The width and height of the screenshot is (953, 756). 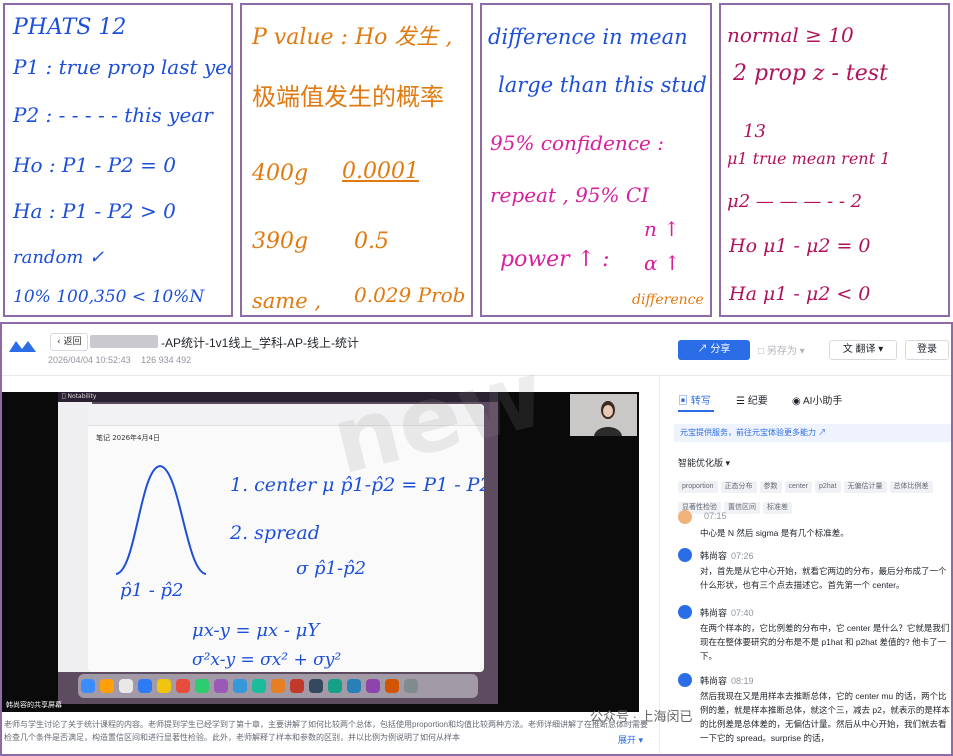 What do you see at coordinates (865, 487) in the screenshot?
I see `keyword-chip: 无偏估计量` at bounding box center [865, 487].